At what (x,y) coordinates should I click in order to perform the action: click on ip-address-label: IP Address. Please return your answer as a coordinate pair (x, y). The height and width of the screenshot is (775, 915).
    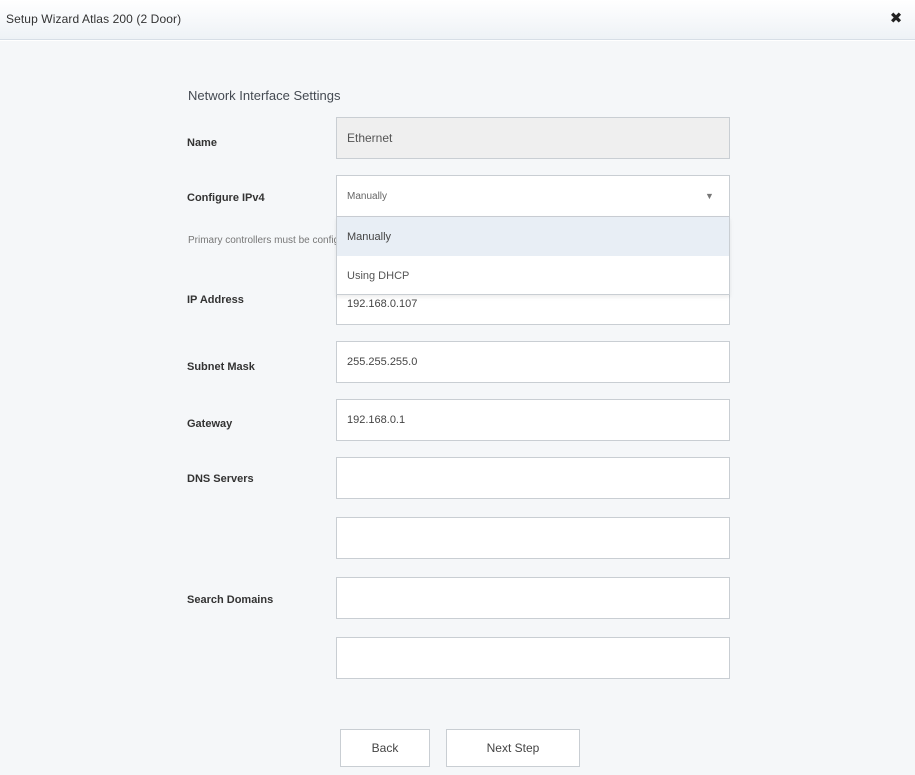
    Looking at the image, I should click on (215, 300).